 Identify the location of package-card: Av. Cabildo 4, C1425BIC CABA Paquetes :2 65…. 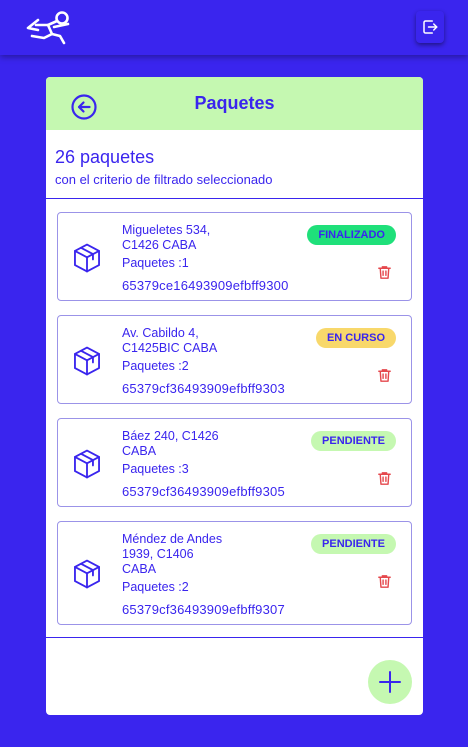
(234, 359).